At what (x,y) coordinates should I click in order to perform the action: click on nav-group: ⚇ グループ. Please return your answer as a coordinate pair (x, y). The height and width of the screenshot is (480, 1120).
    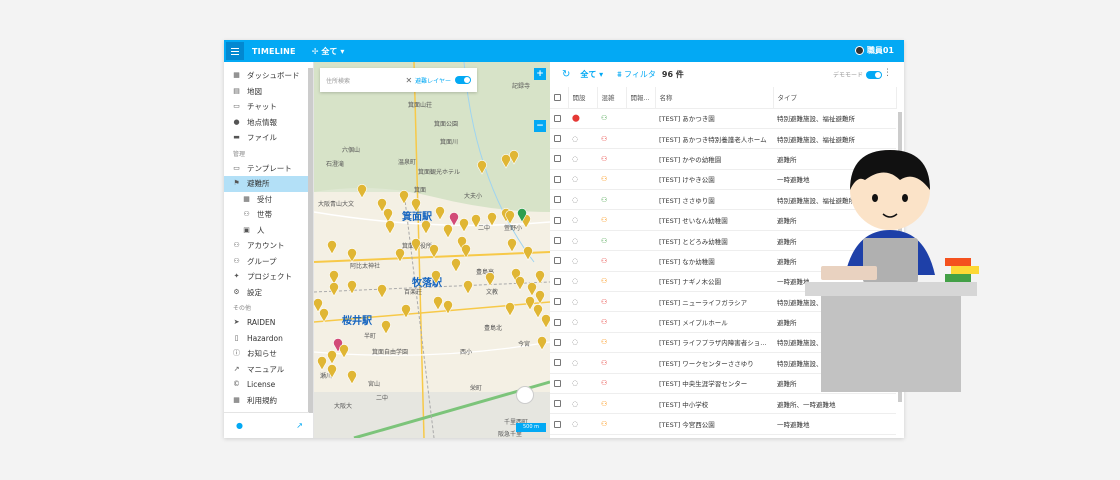
    Looking at the image, I should click on (266, 262).